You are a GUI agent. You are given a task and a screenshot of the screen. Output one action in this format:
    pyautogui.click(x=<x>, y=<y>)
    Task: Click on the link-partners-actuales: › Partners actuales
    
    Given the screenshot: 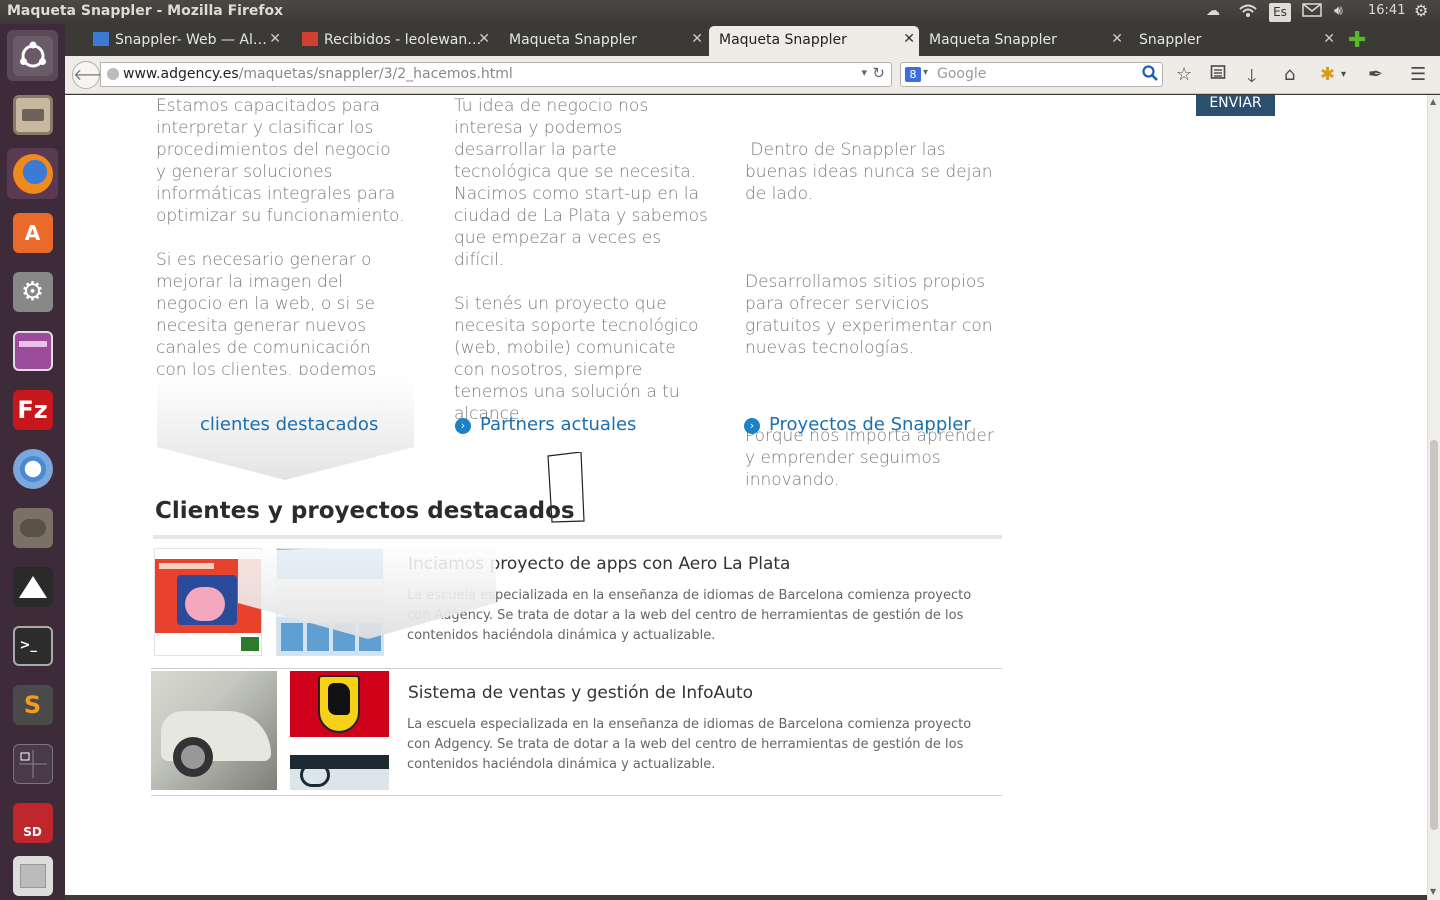 What is the action you would take?
    pyautogui.click(x=545, y=424)
    